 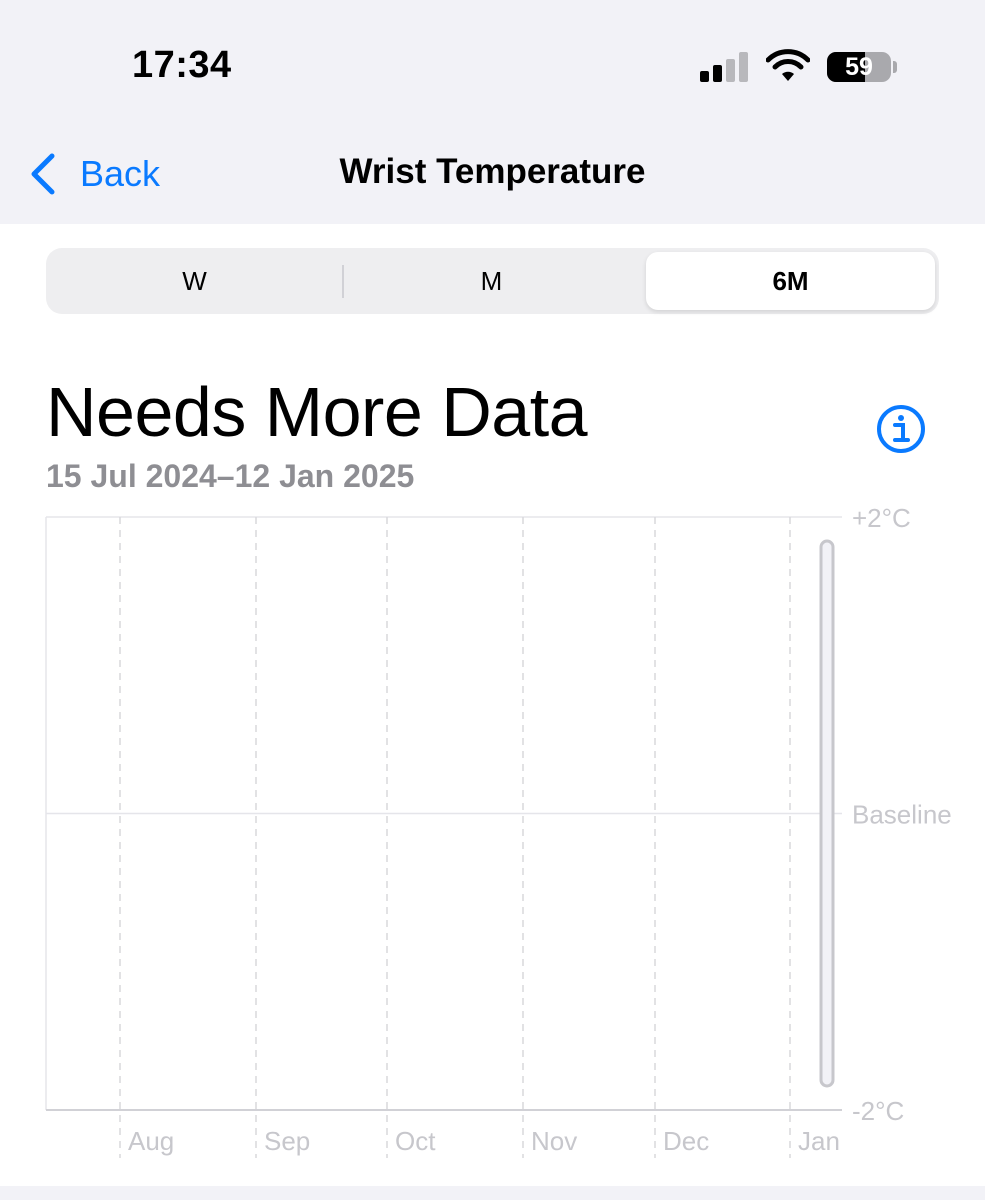 I want to click on y-tick-label: Baseline, so click(x=902, y=815).